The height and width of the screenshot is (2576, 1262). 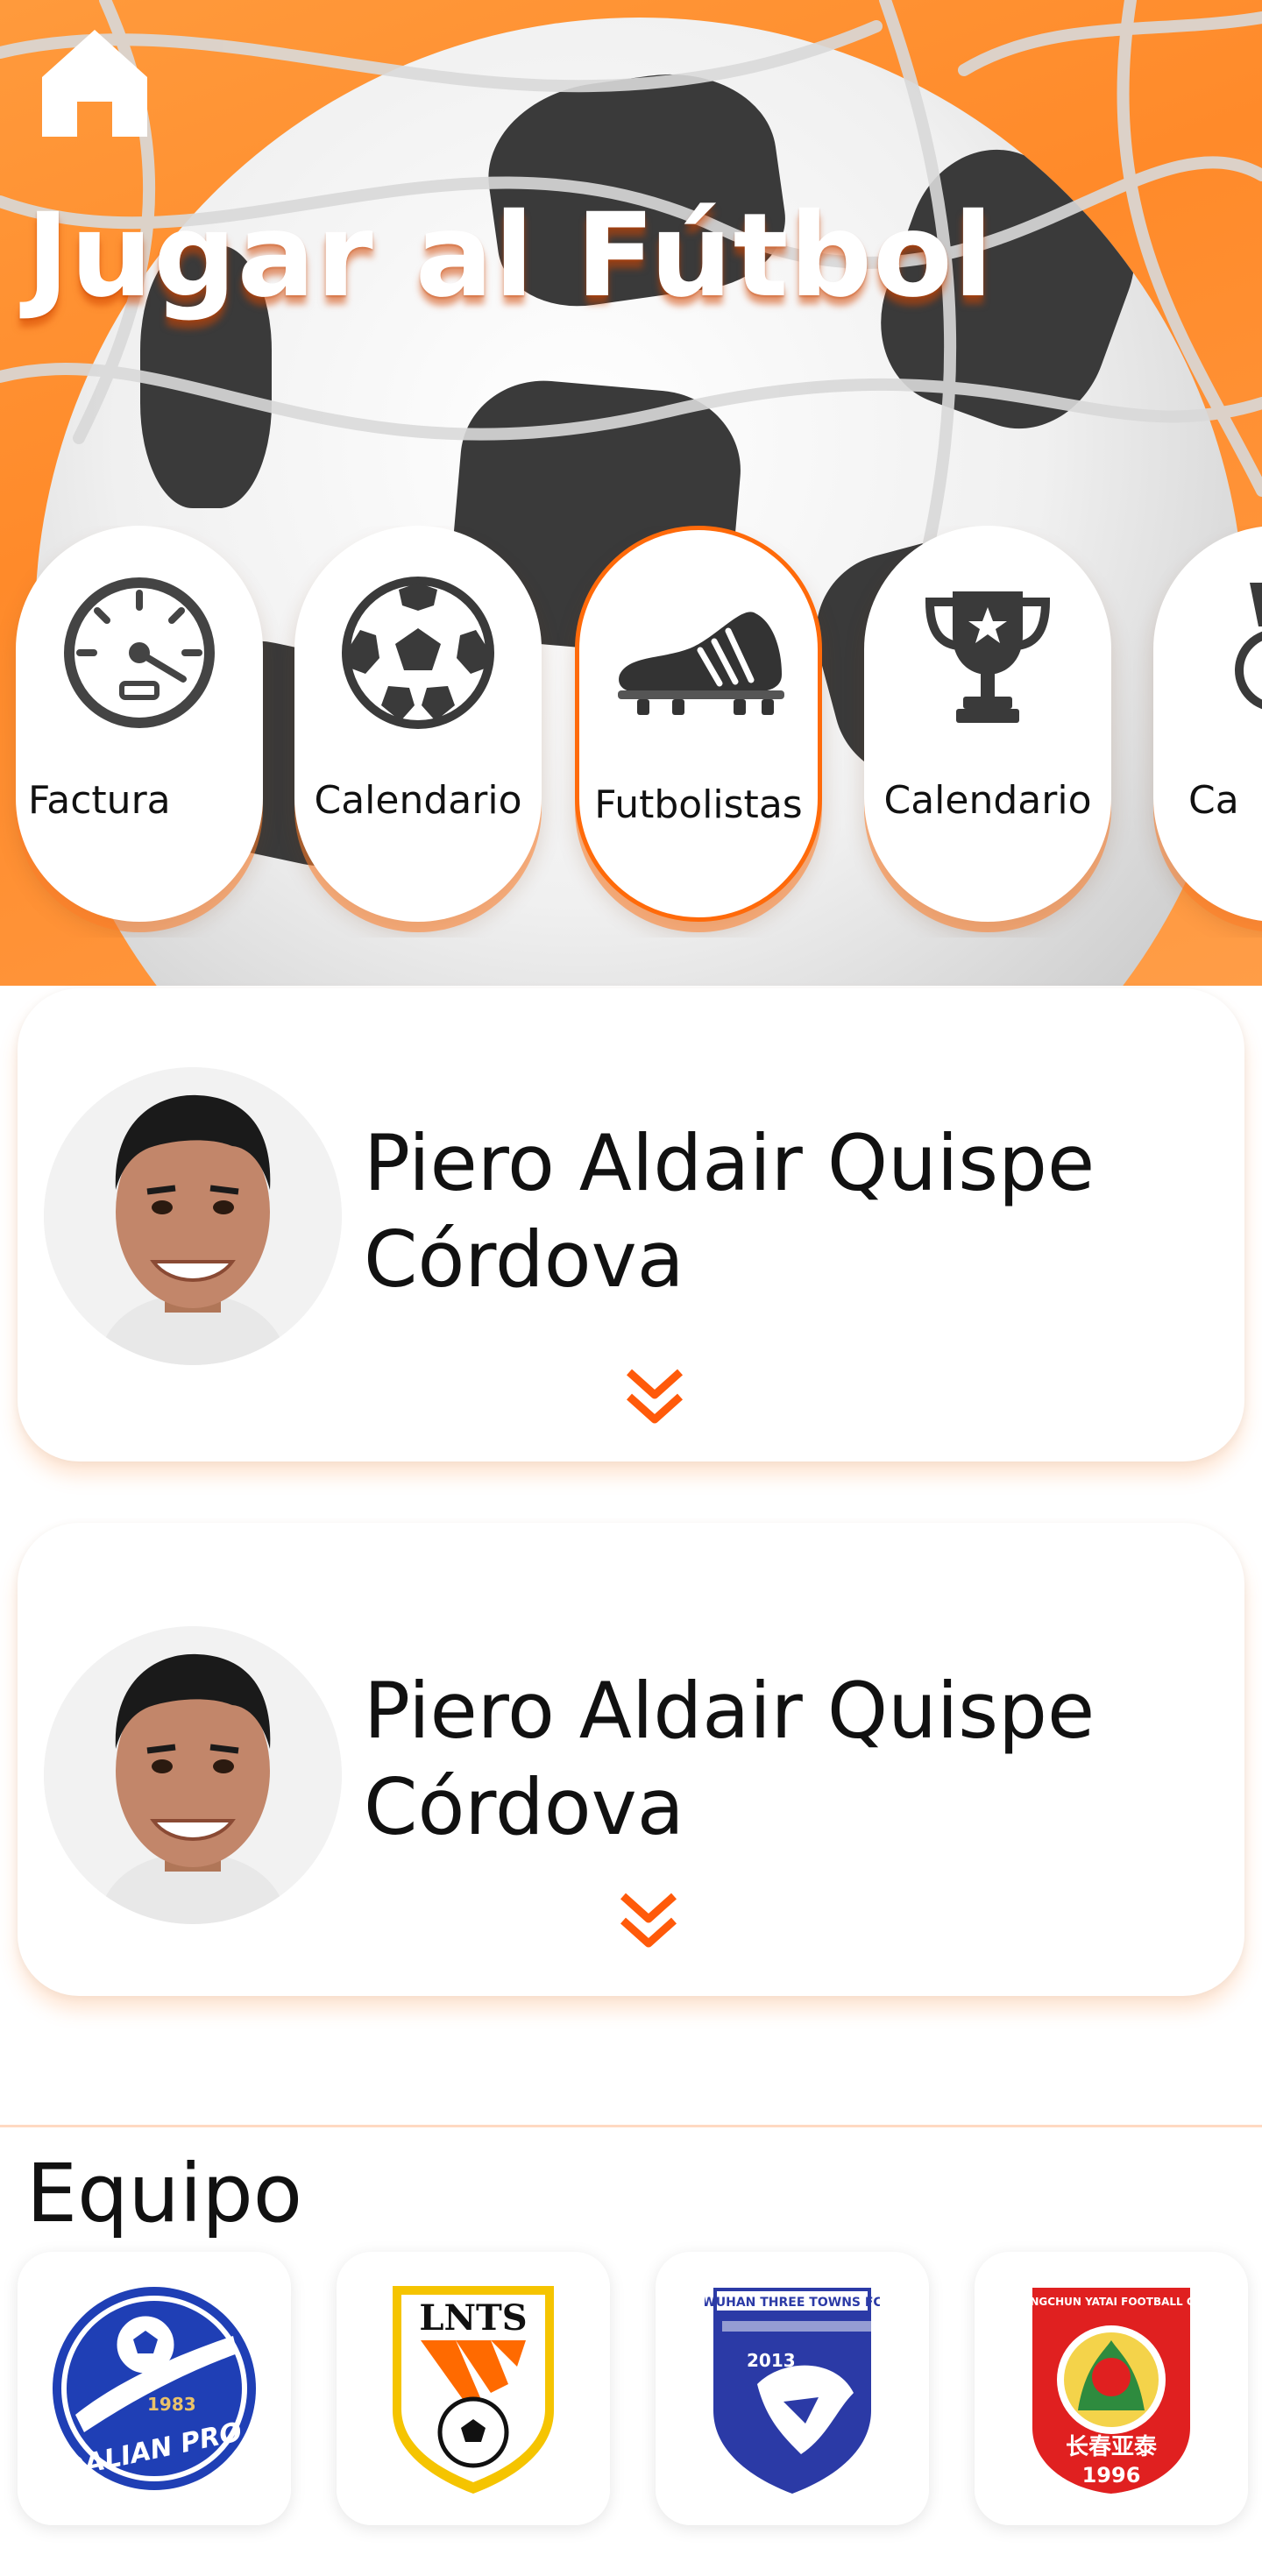 What do you see at coordinates (987, 724) in the screenshot?
I see `category-calendario-trophy: Calendario` at bounding box center [987, 724].